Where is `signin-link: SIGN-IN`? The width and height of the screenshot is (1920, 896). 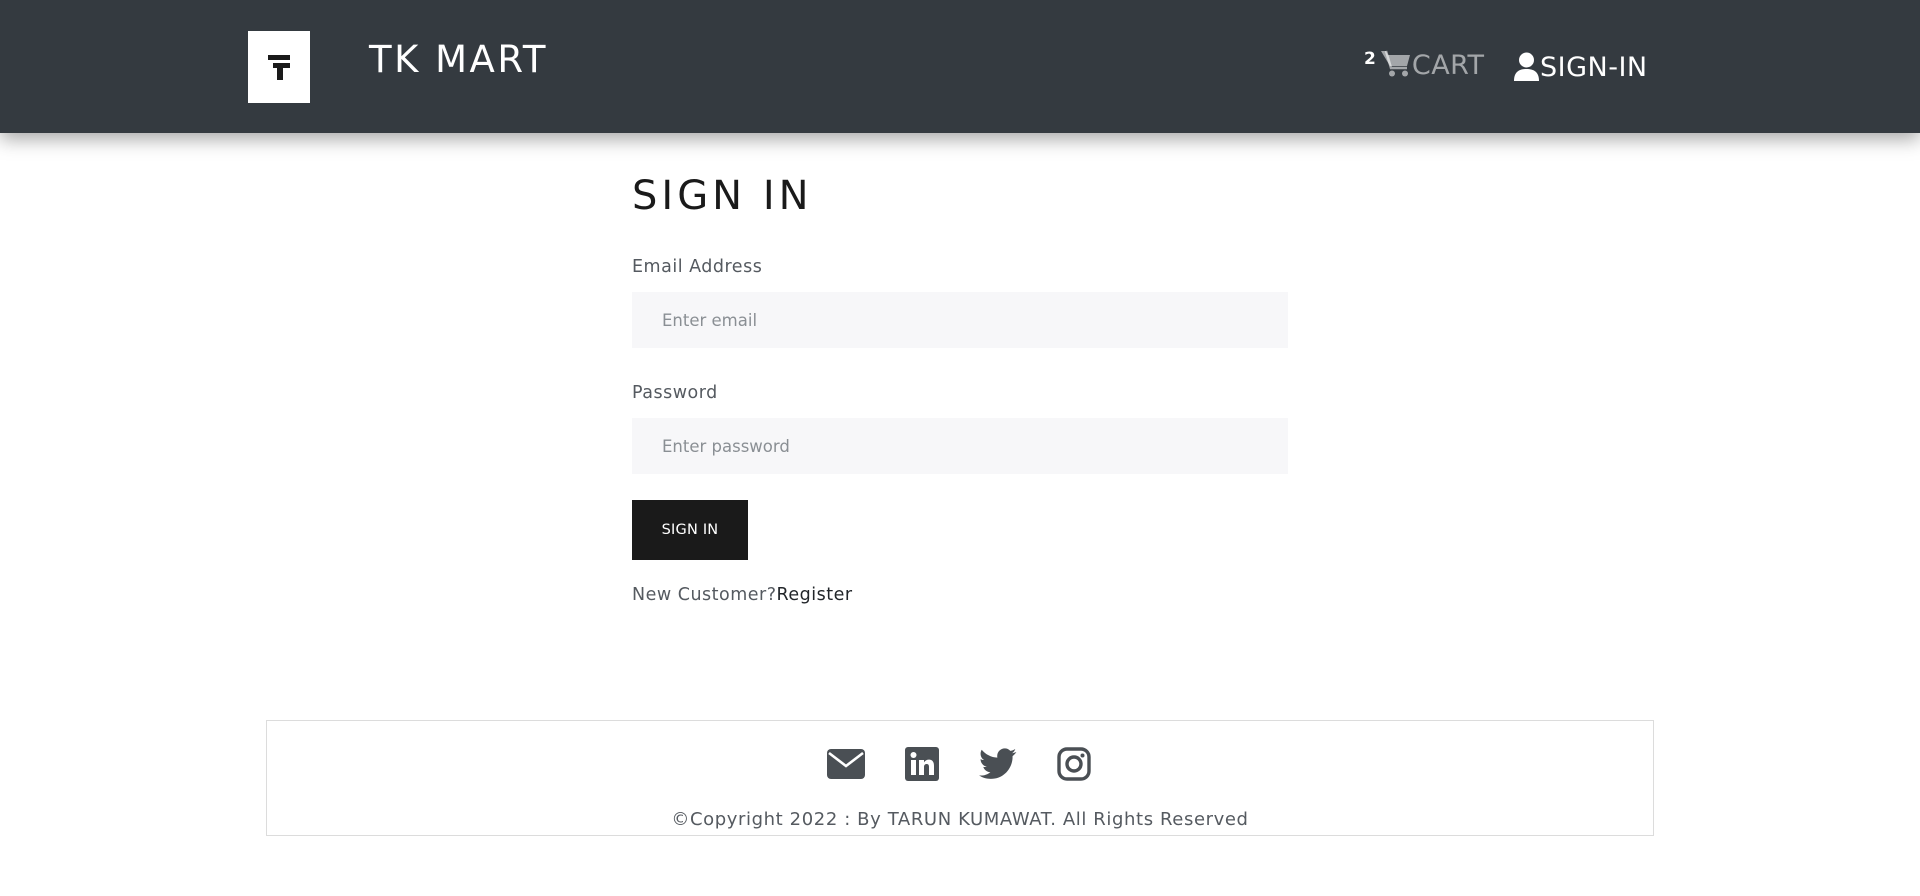
signin-link: SIGN-IN is located at coordinates (1581, 67).